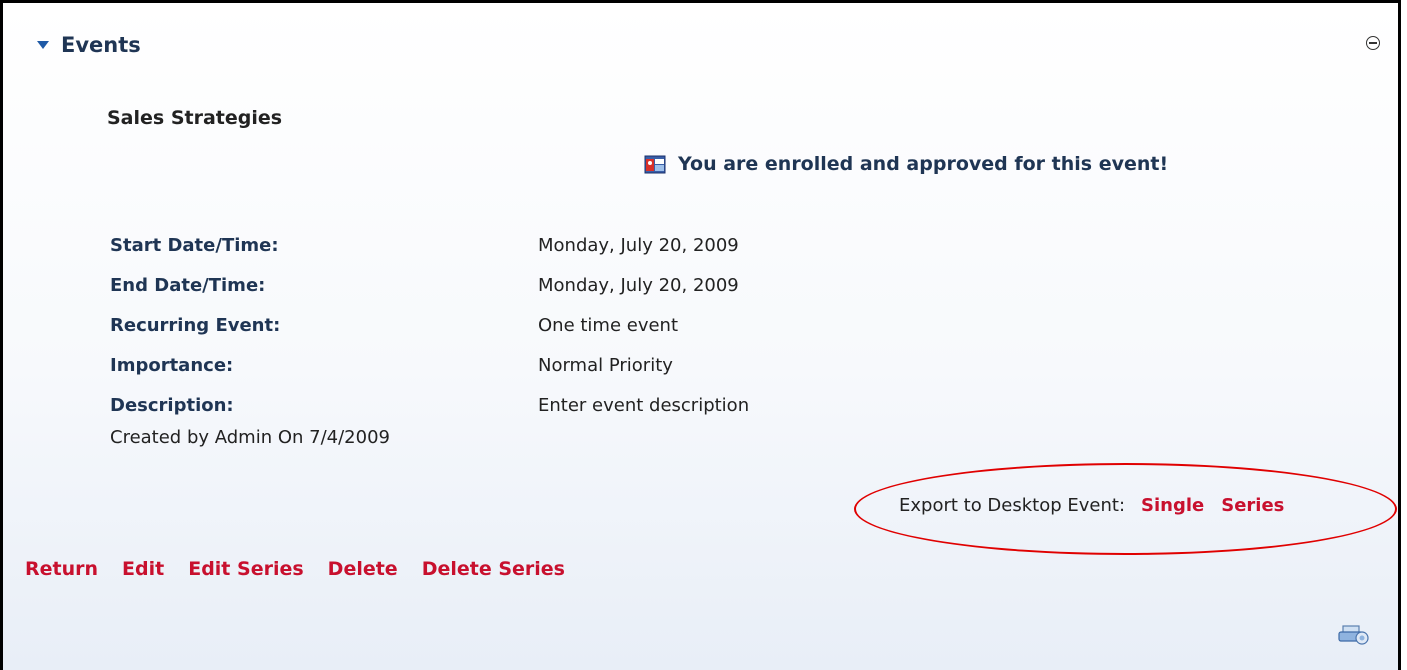 The width and height of the screenshot is (1407, 670). I want to click on export-series-link: Series, so click(1252, 505).